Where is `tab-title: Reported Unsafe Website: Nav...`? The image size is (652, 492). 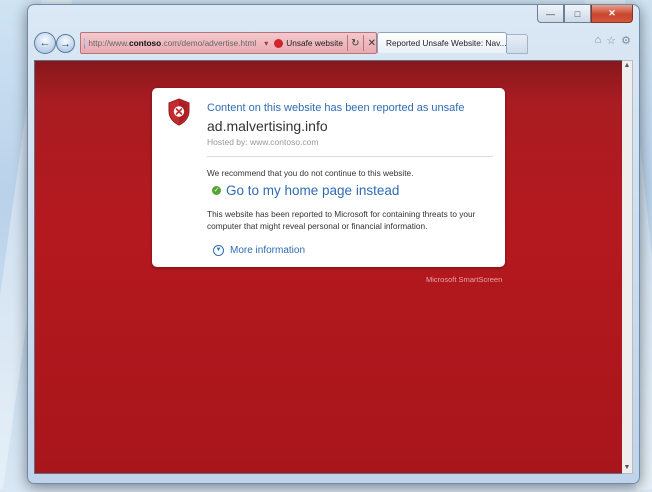
tab-title: Reported Unsafe Website: Nav... is located at coordinates (446, 43).